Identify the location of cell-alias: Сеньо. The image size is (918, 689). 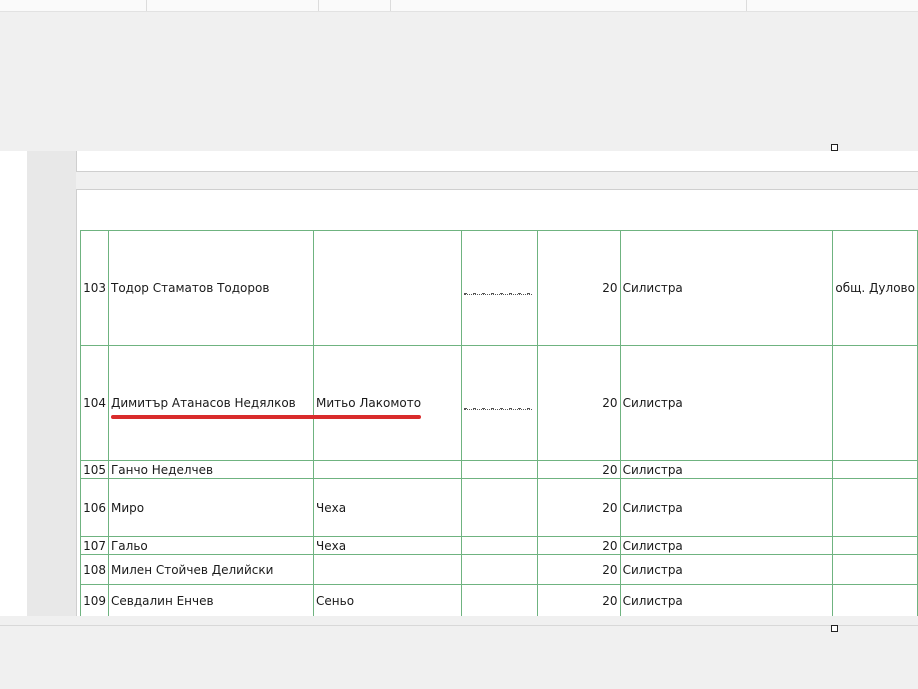
(387, 600).